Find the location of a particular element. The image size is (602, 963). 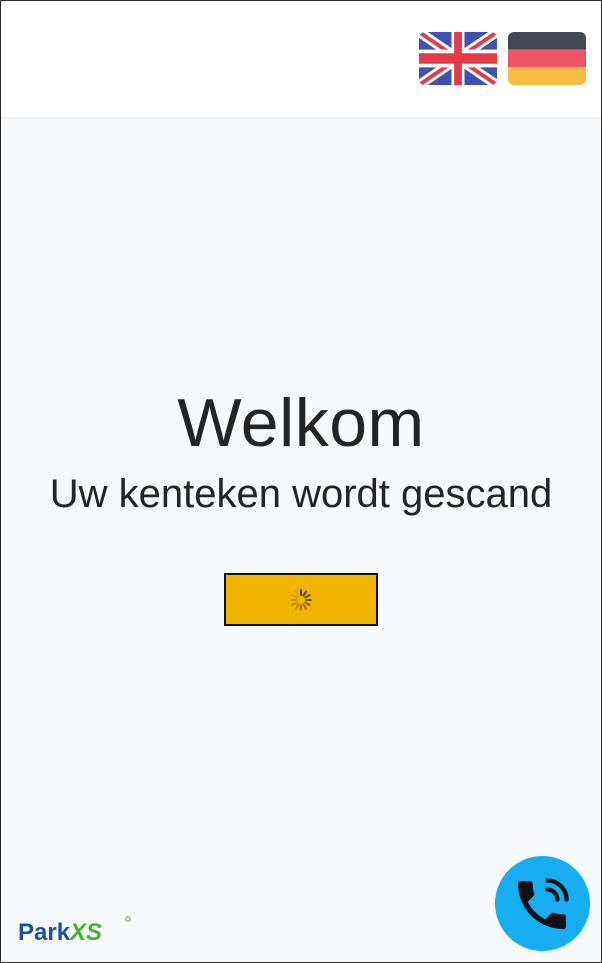

welcome-title: Welkom is located at coordinates (301, 423).